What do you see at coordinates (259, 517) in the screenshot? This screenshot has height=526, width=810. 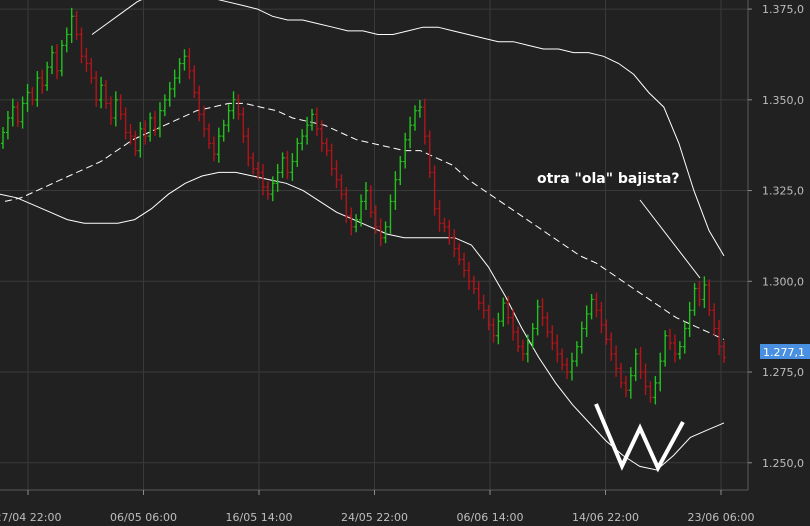 I see `x-tick-label: 16/05 14:00` at bounding box center [259, 517].